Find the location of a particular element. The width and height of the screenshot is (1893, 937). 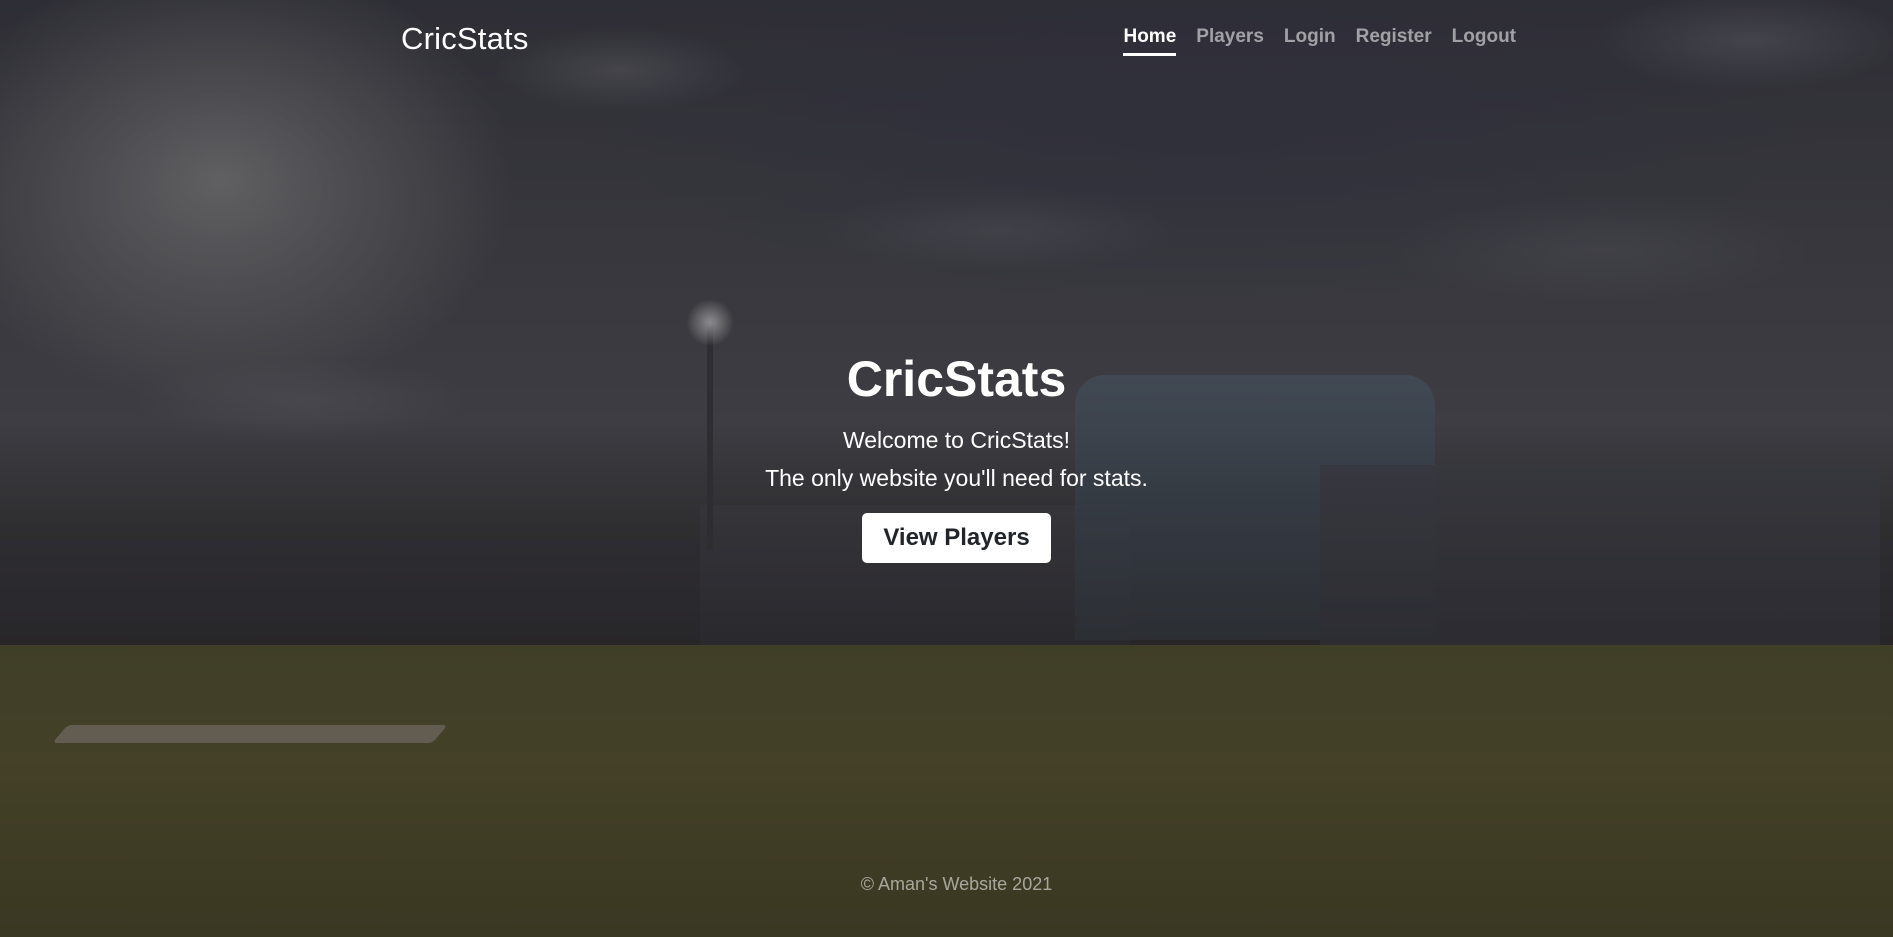

nav-link-logout: Logout is located at coordinates (1484, 41).